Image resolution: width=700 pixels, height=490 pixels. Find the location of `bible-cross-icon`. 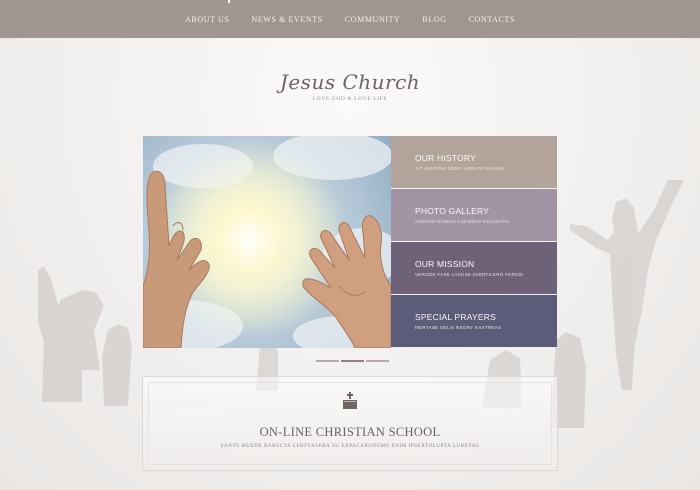

bible-cross-icon is located at coordinates (350, 403).